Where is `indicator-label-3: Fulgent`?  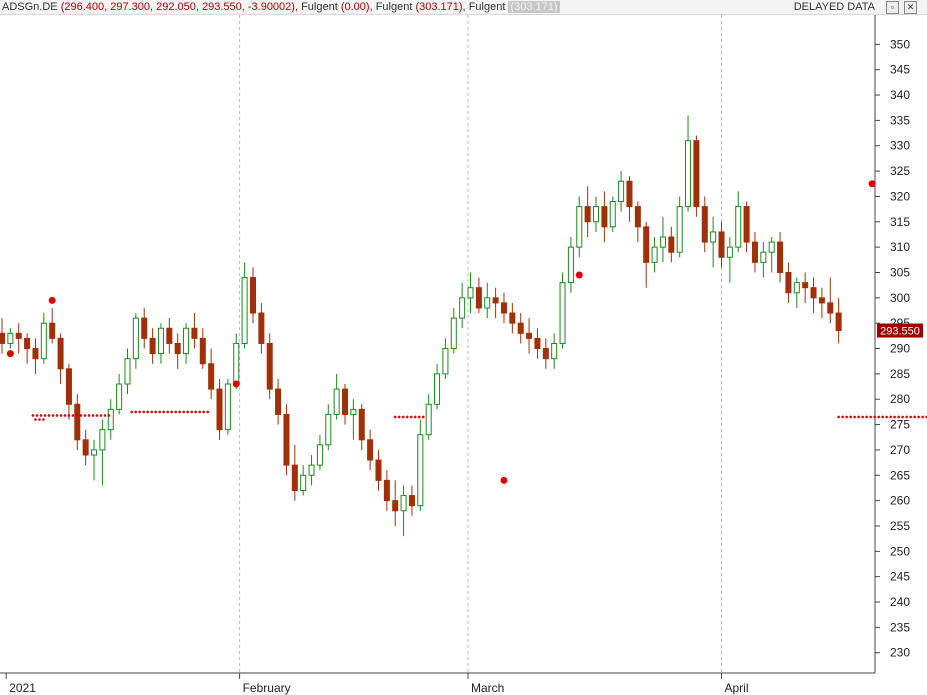 indicator-label-3: Fulgent is located at coordinates (487, 7).